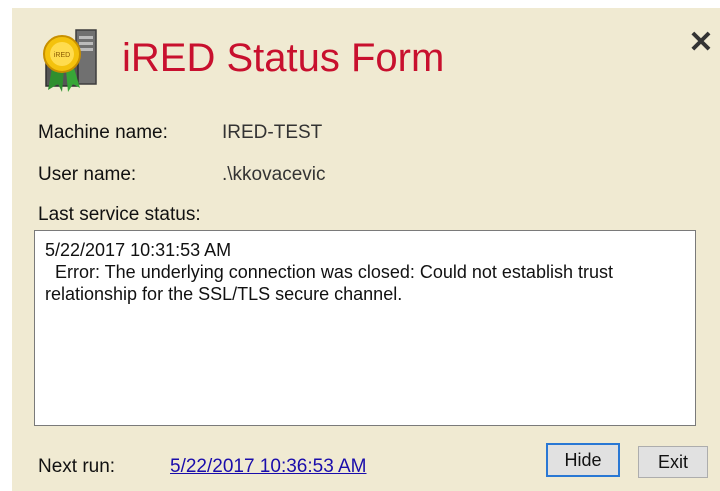 The width and height of the screenshot is (720, 491). Describe the element at coordinates (272, 132) in the screenshot. I see `machine-name-value: IRED-TEST` at that location.